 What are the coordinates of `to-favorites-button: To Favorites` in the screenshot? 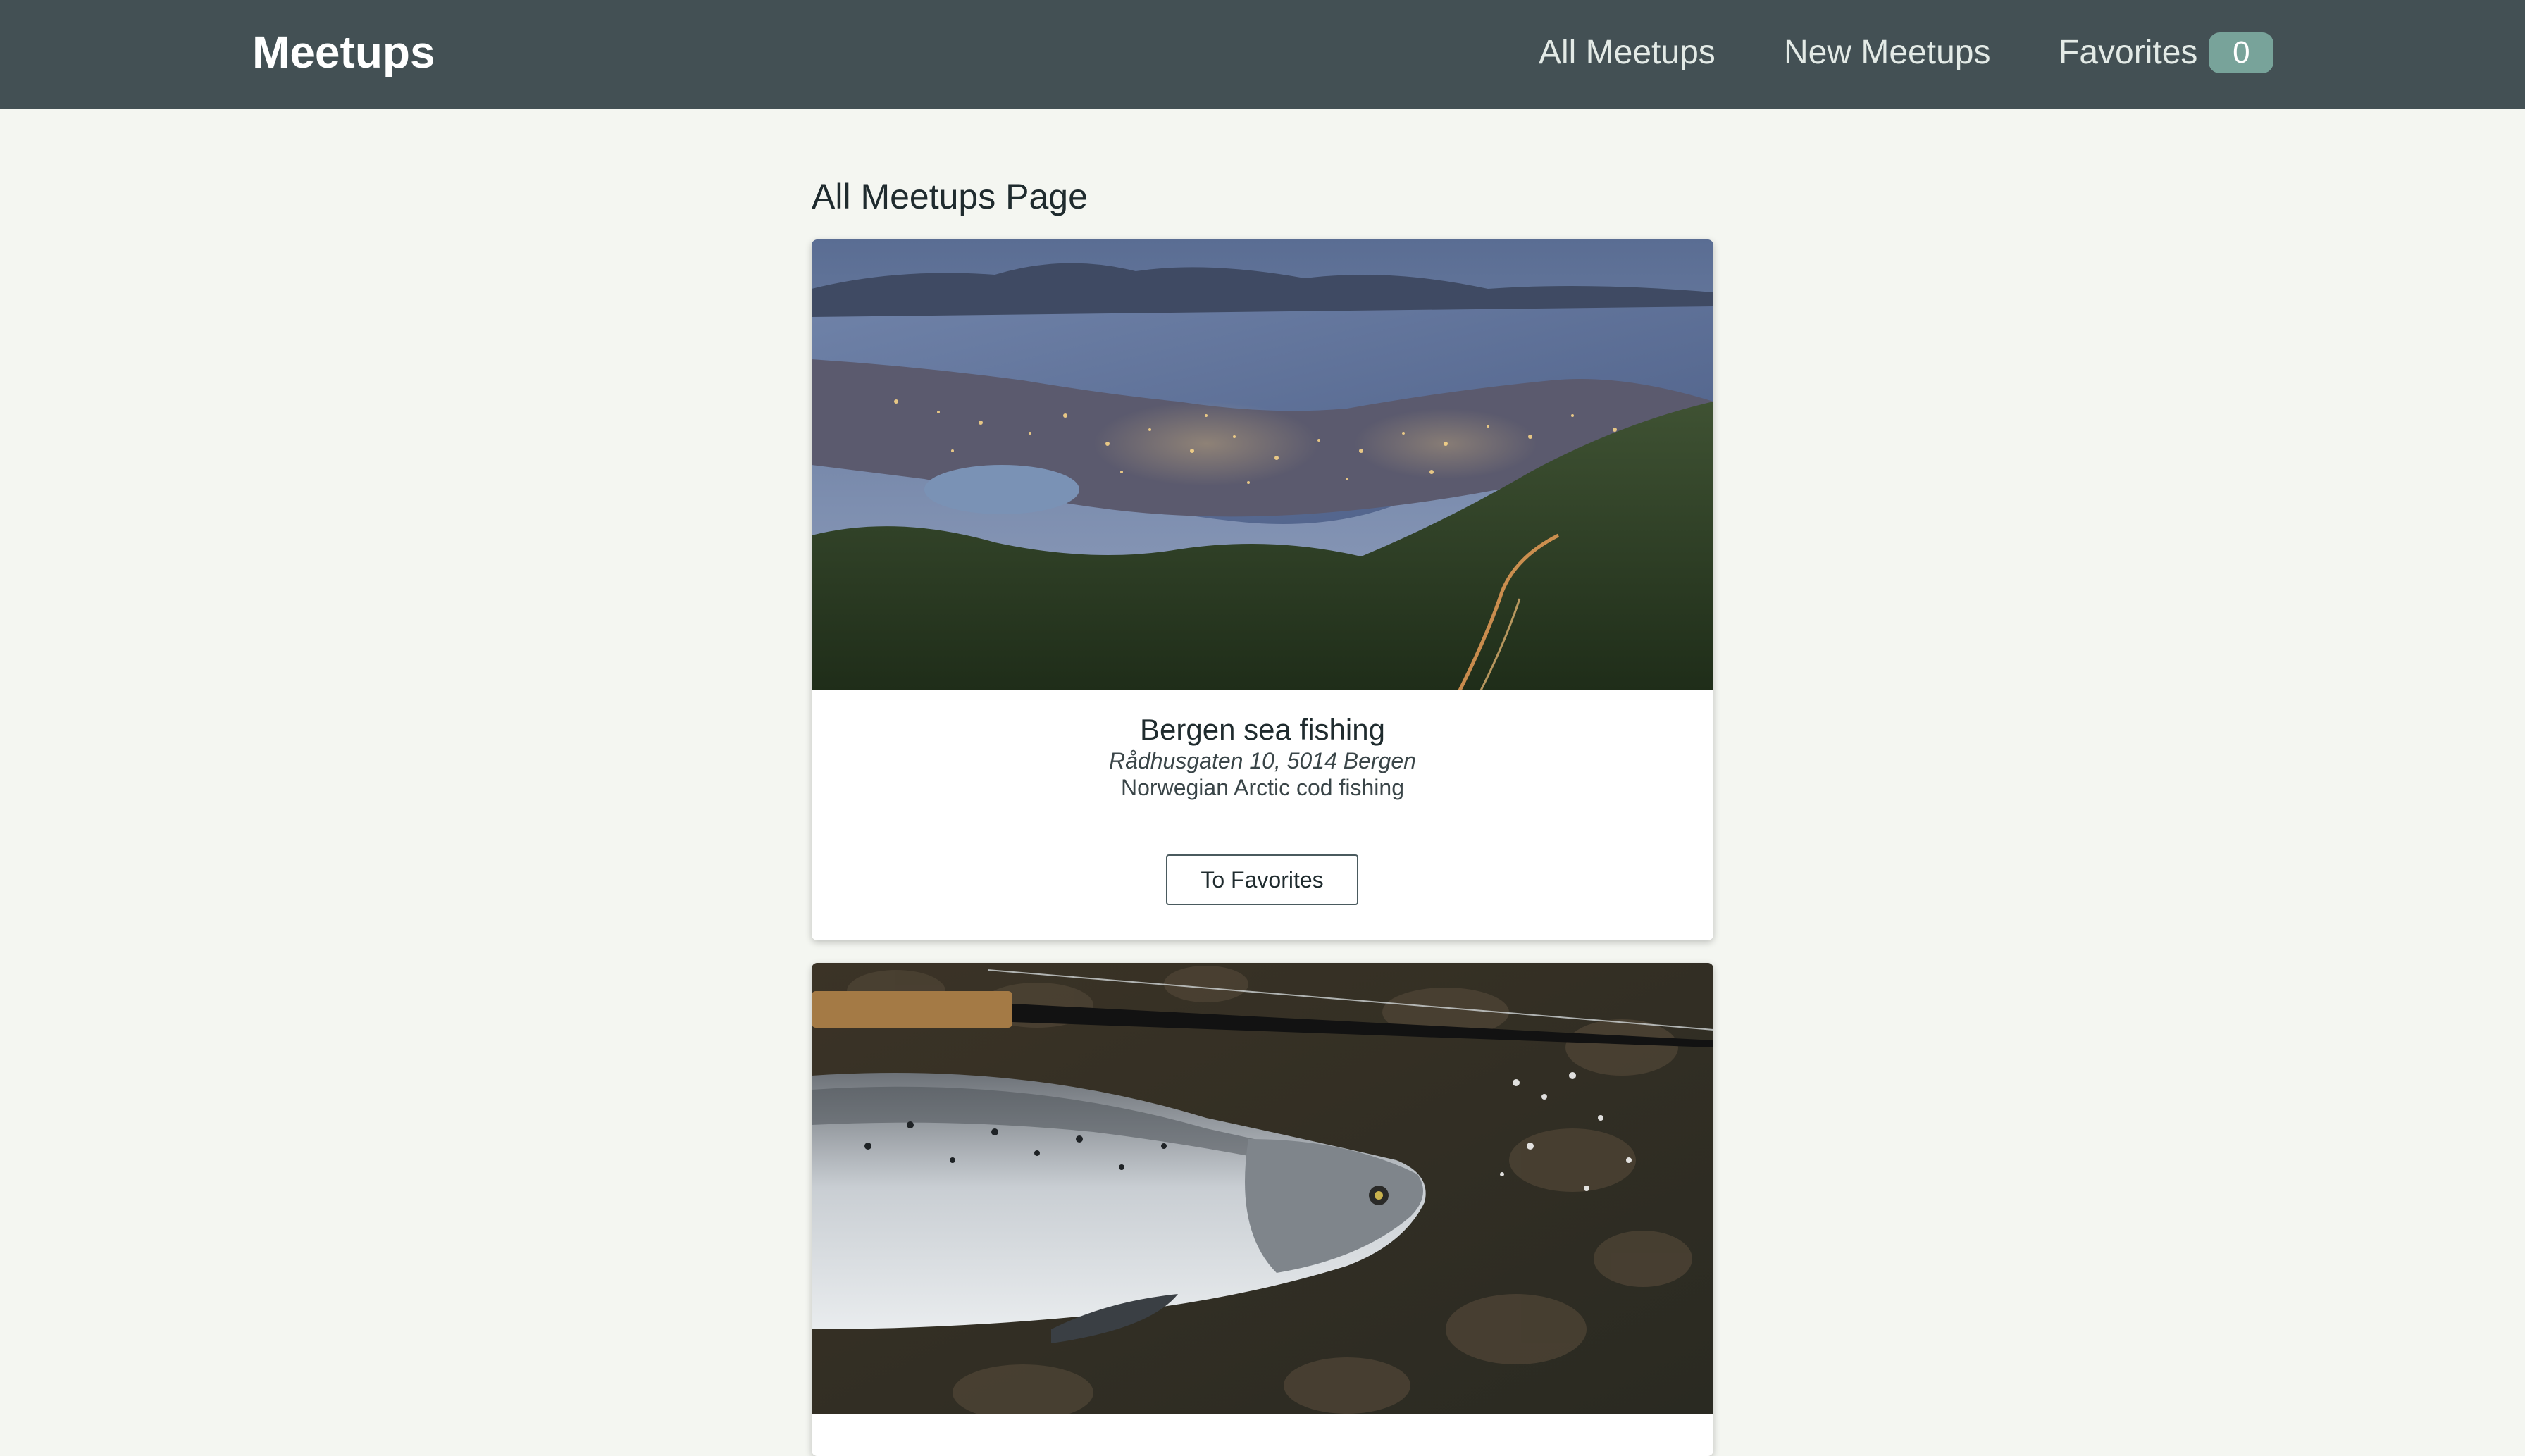 It's located at (1262, 879).